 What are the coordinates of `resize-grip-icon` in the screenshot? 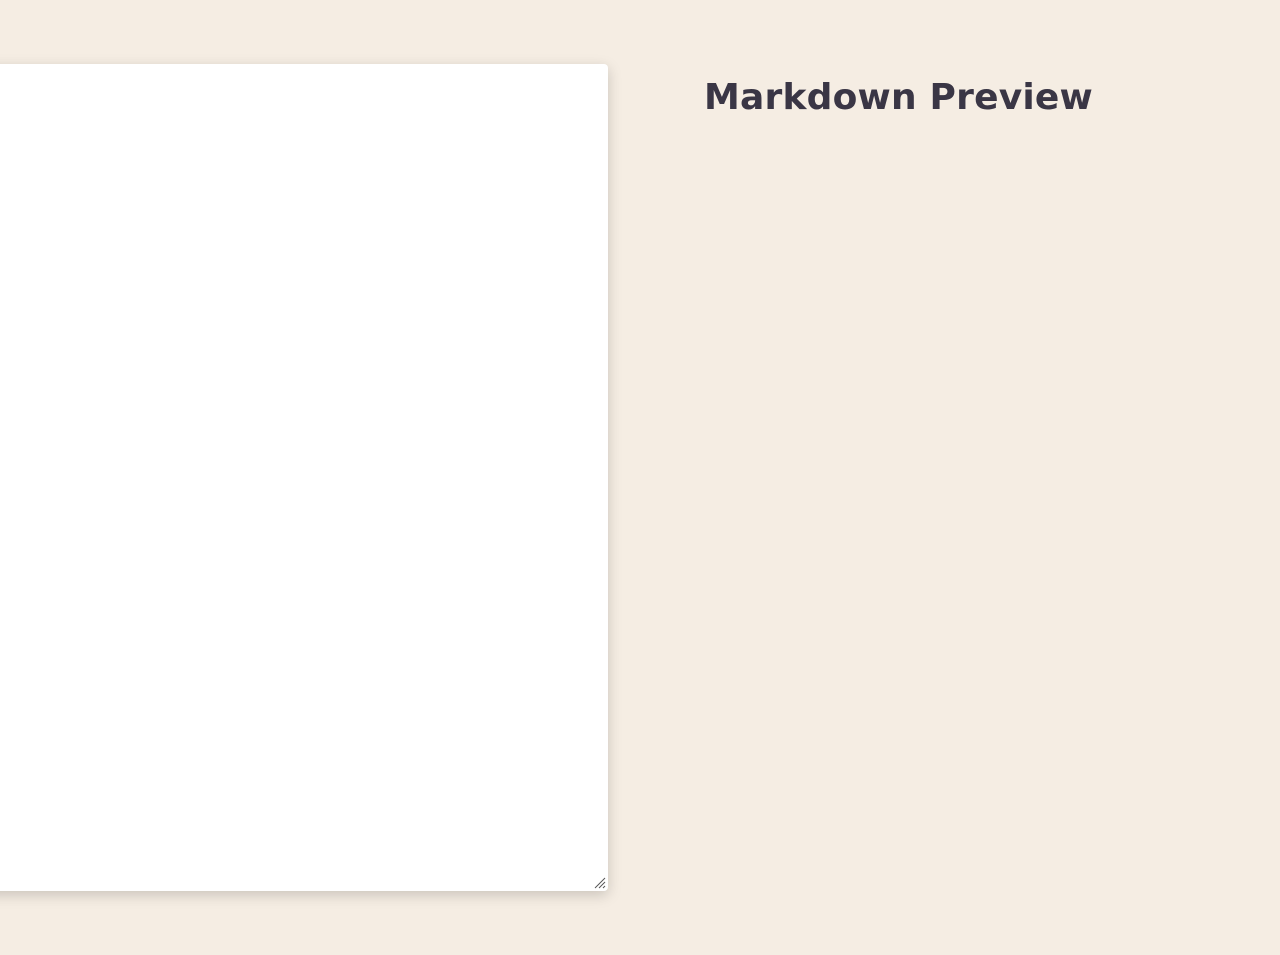 It's located at (599, 882).